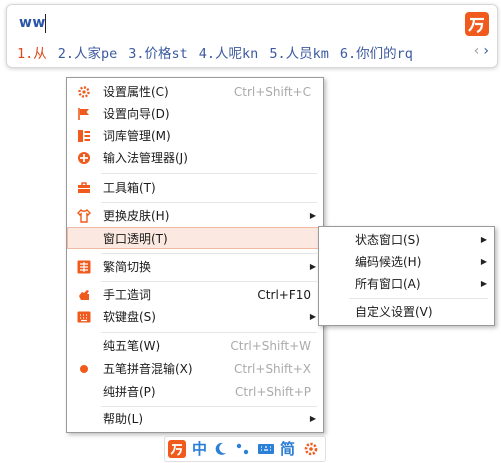 The width and height of the screenshot is (501, 463). What do you see at coordinates (195, 419) in the screenshot?
I see `menu-item-help: 帮助(L) ▶` at bounding box center [195, 419].